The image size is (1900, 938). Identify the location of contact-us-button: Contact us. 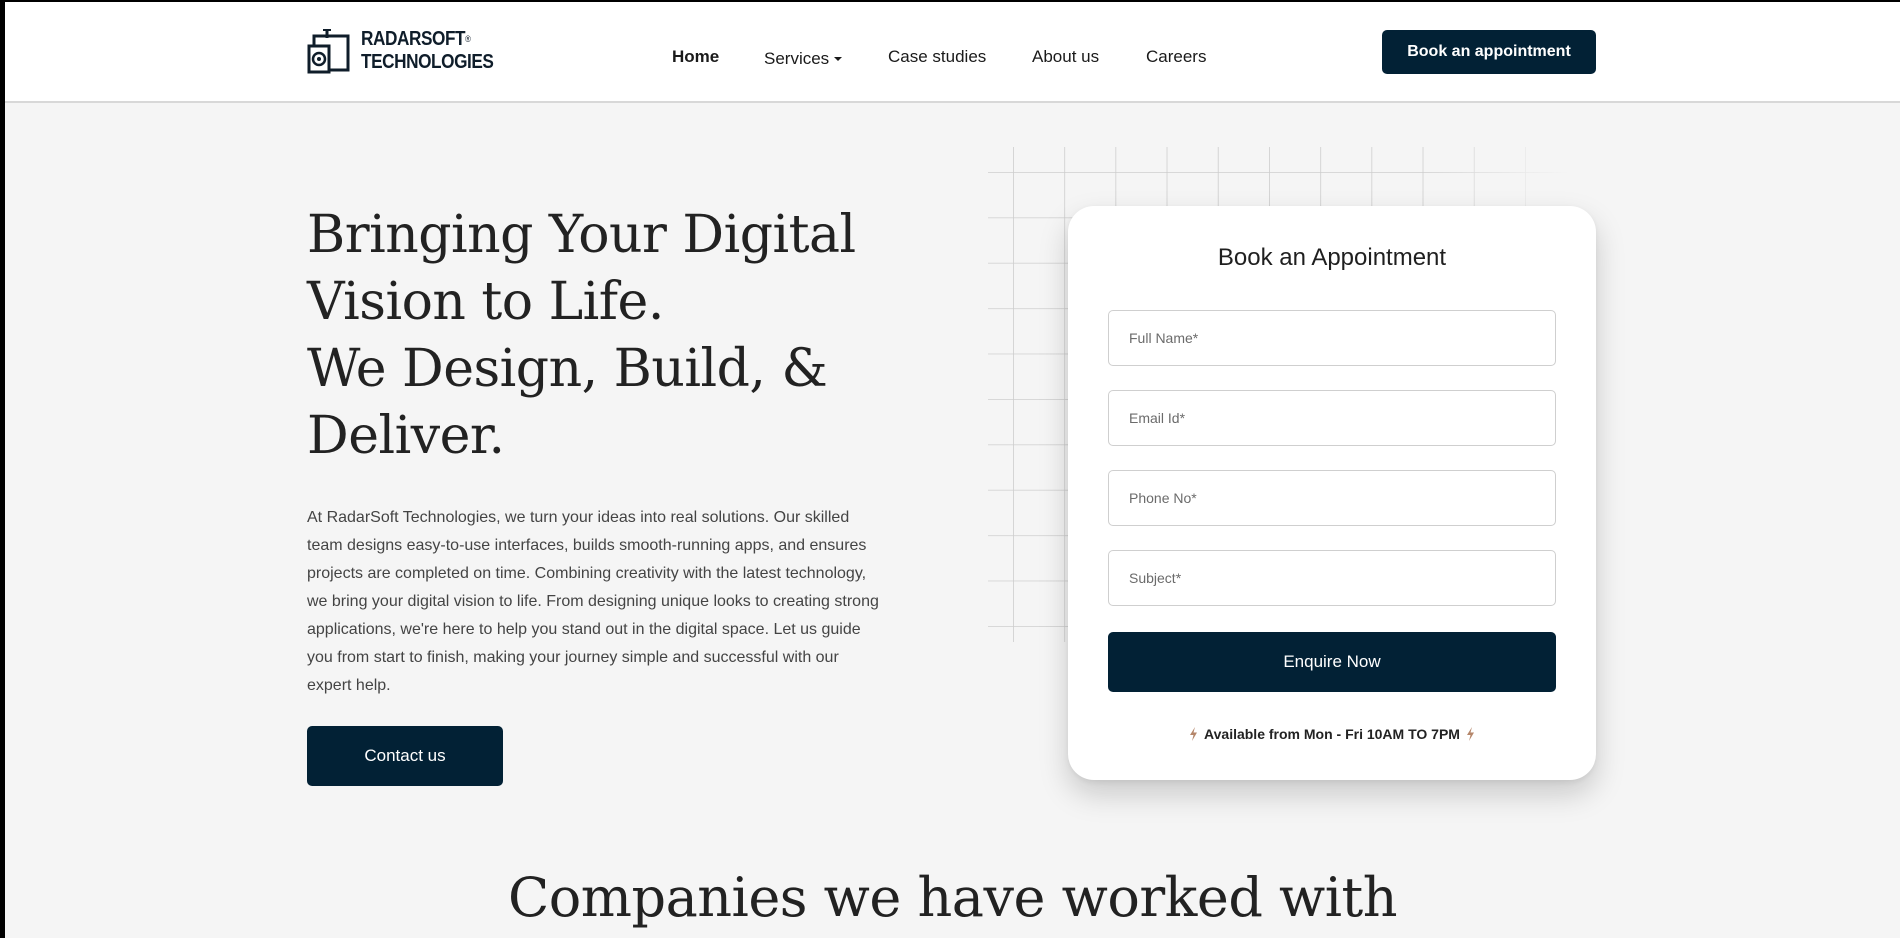
(405, 756).